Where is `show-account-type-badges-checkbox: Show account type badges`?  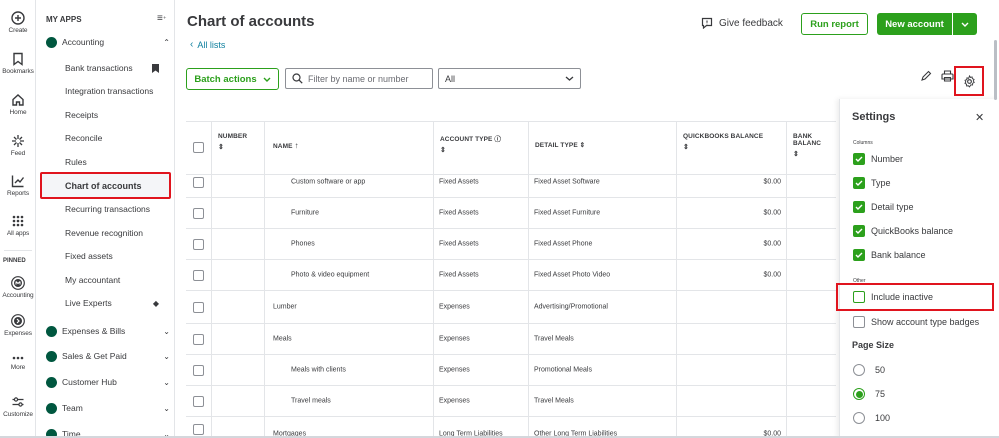 show-account-type-badges-checkbox: Show account type badges is located at coordinates (916, 322).